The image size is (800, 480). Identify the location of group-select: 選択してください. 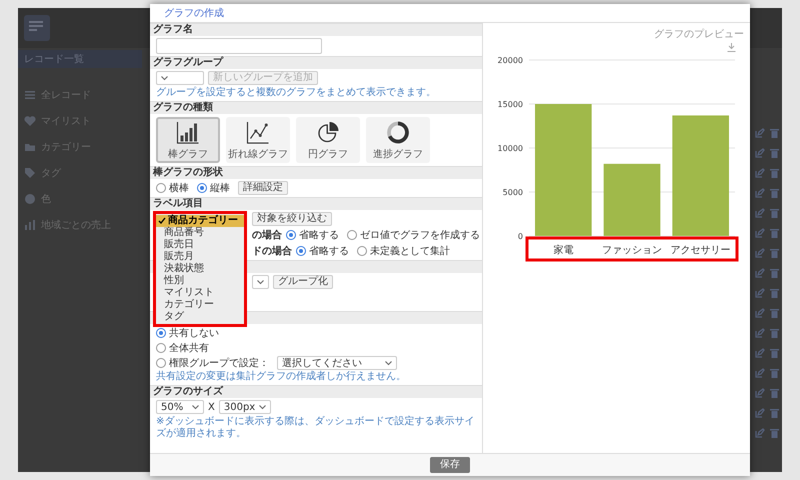
(337, 363).